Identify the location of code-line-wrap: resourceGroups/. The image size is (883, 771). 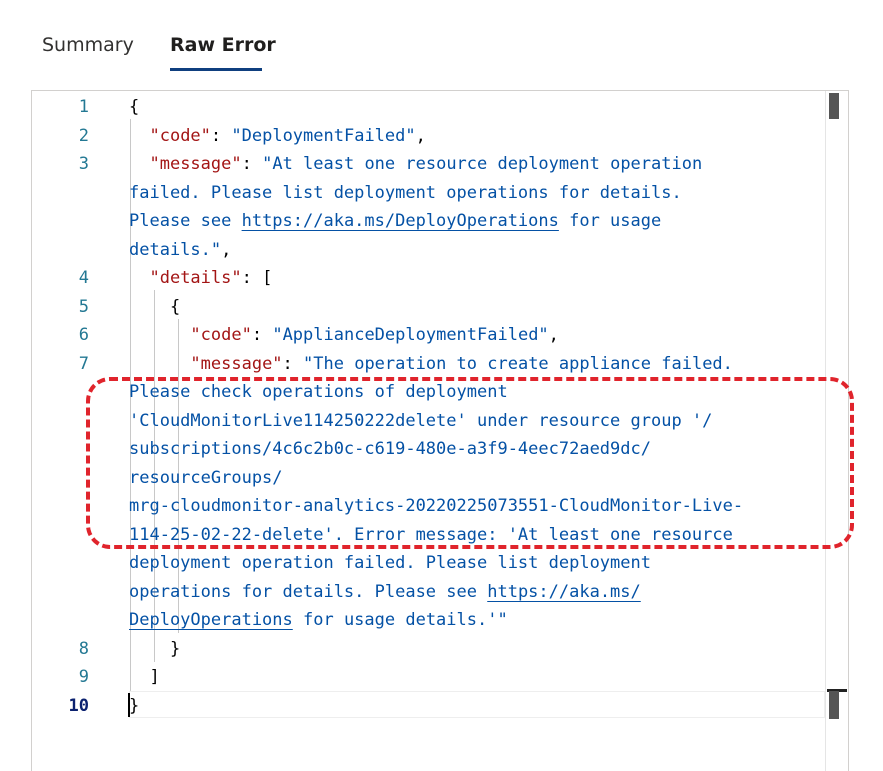
(206, 478).